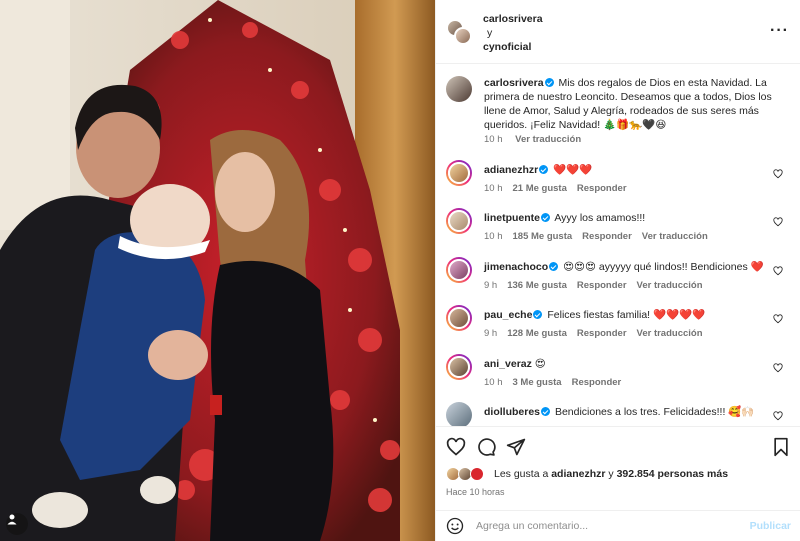 The width and height of the screenshot is (800, 541). What do you see at coordinates (540, 188) in the screenshot?
I see `comment-likes: 21 Me gusta` at bounding box center [540, 188].